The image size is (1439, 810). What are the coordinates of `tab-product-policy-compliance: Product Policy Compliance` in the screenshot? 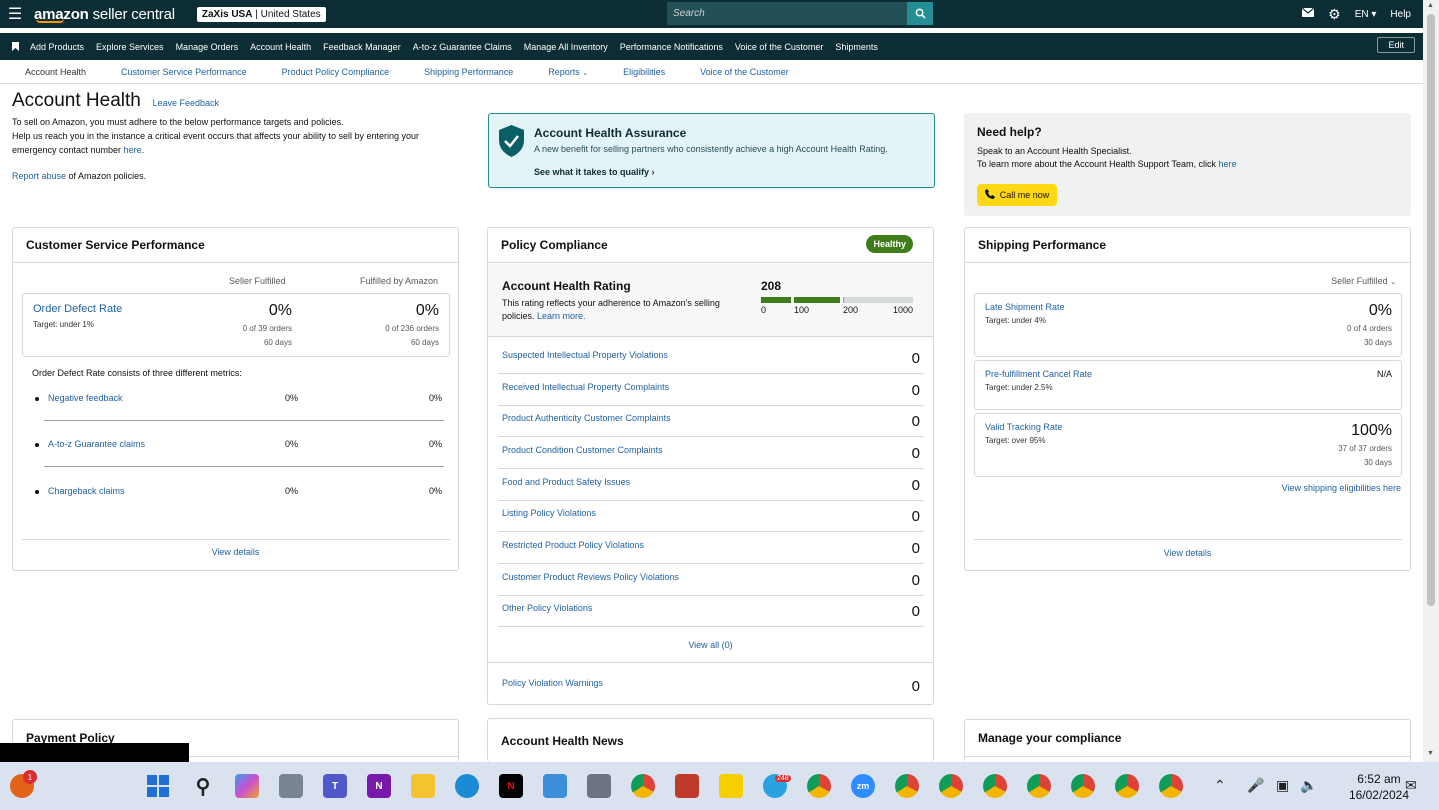 It's located at (336, 72).